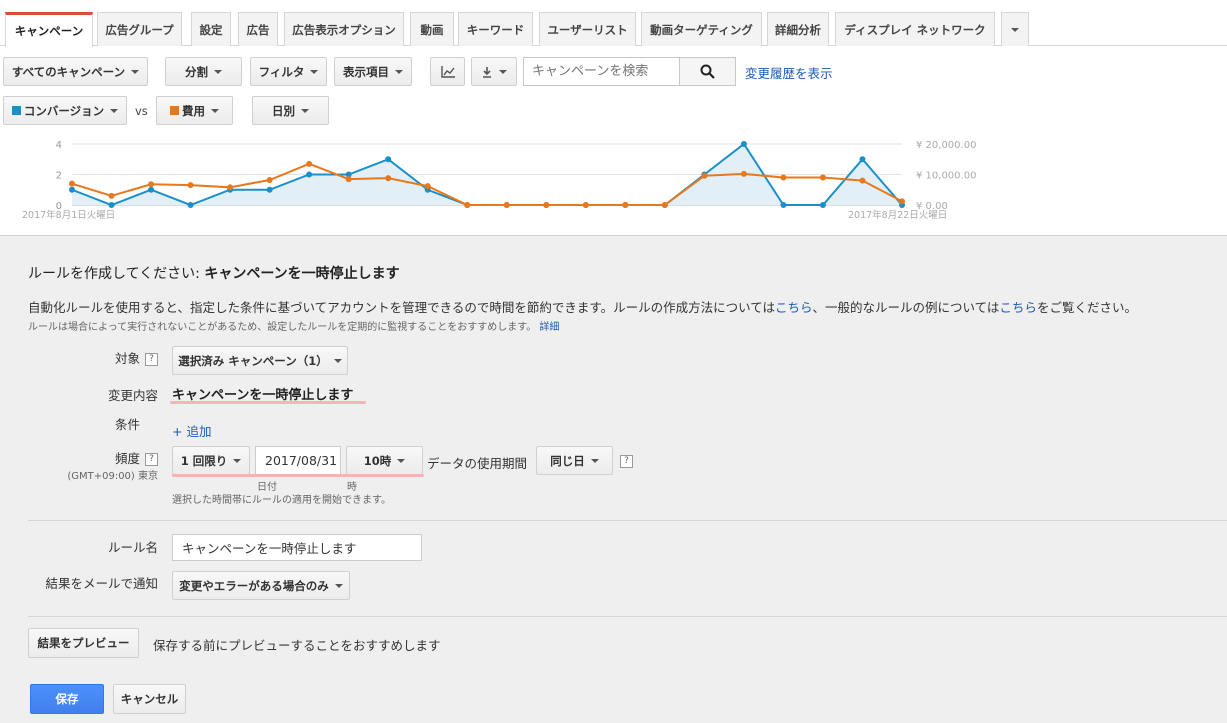  Describe the element at coordinates (109, 357) in the screenshot. I see `target-label-row: 対象?` at that location.